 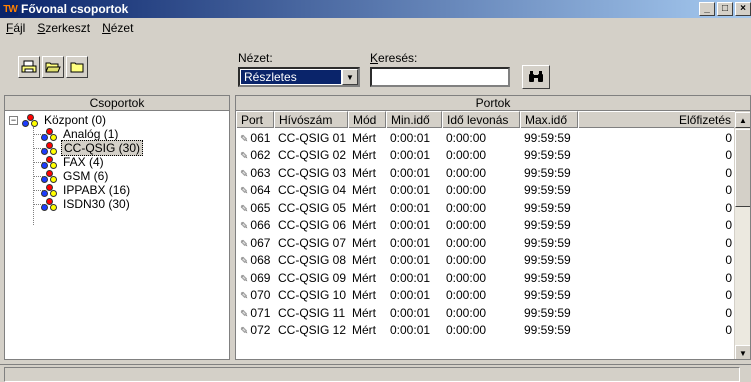 What do you see at coordinates (260, 137) in the screenshot?
I see `port-number: 061` at bounding box center [260, 137].